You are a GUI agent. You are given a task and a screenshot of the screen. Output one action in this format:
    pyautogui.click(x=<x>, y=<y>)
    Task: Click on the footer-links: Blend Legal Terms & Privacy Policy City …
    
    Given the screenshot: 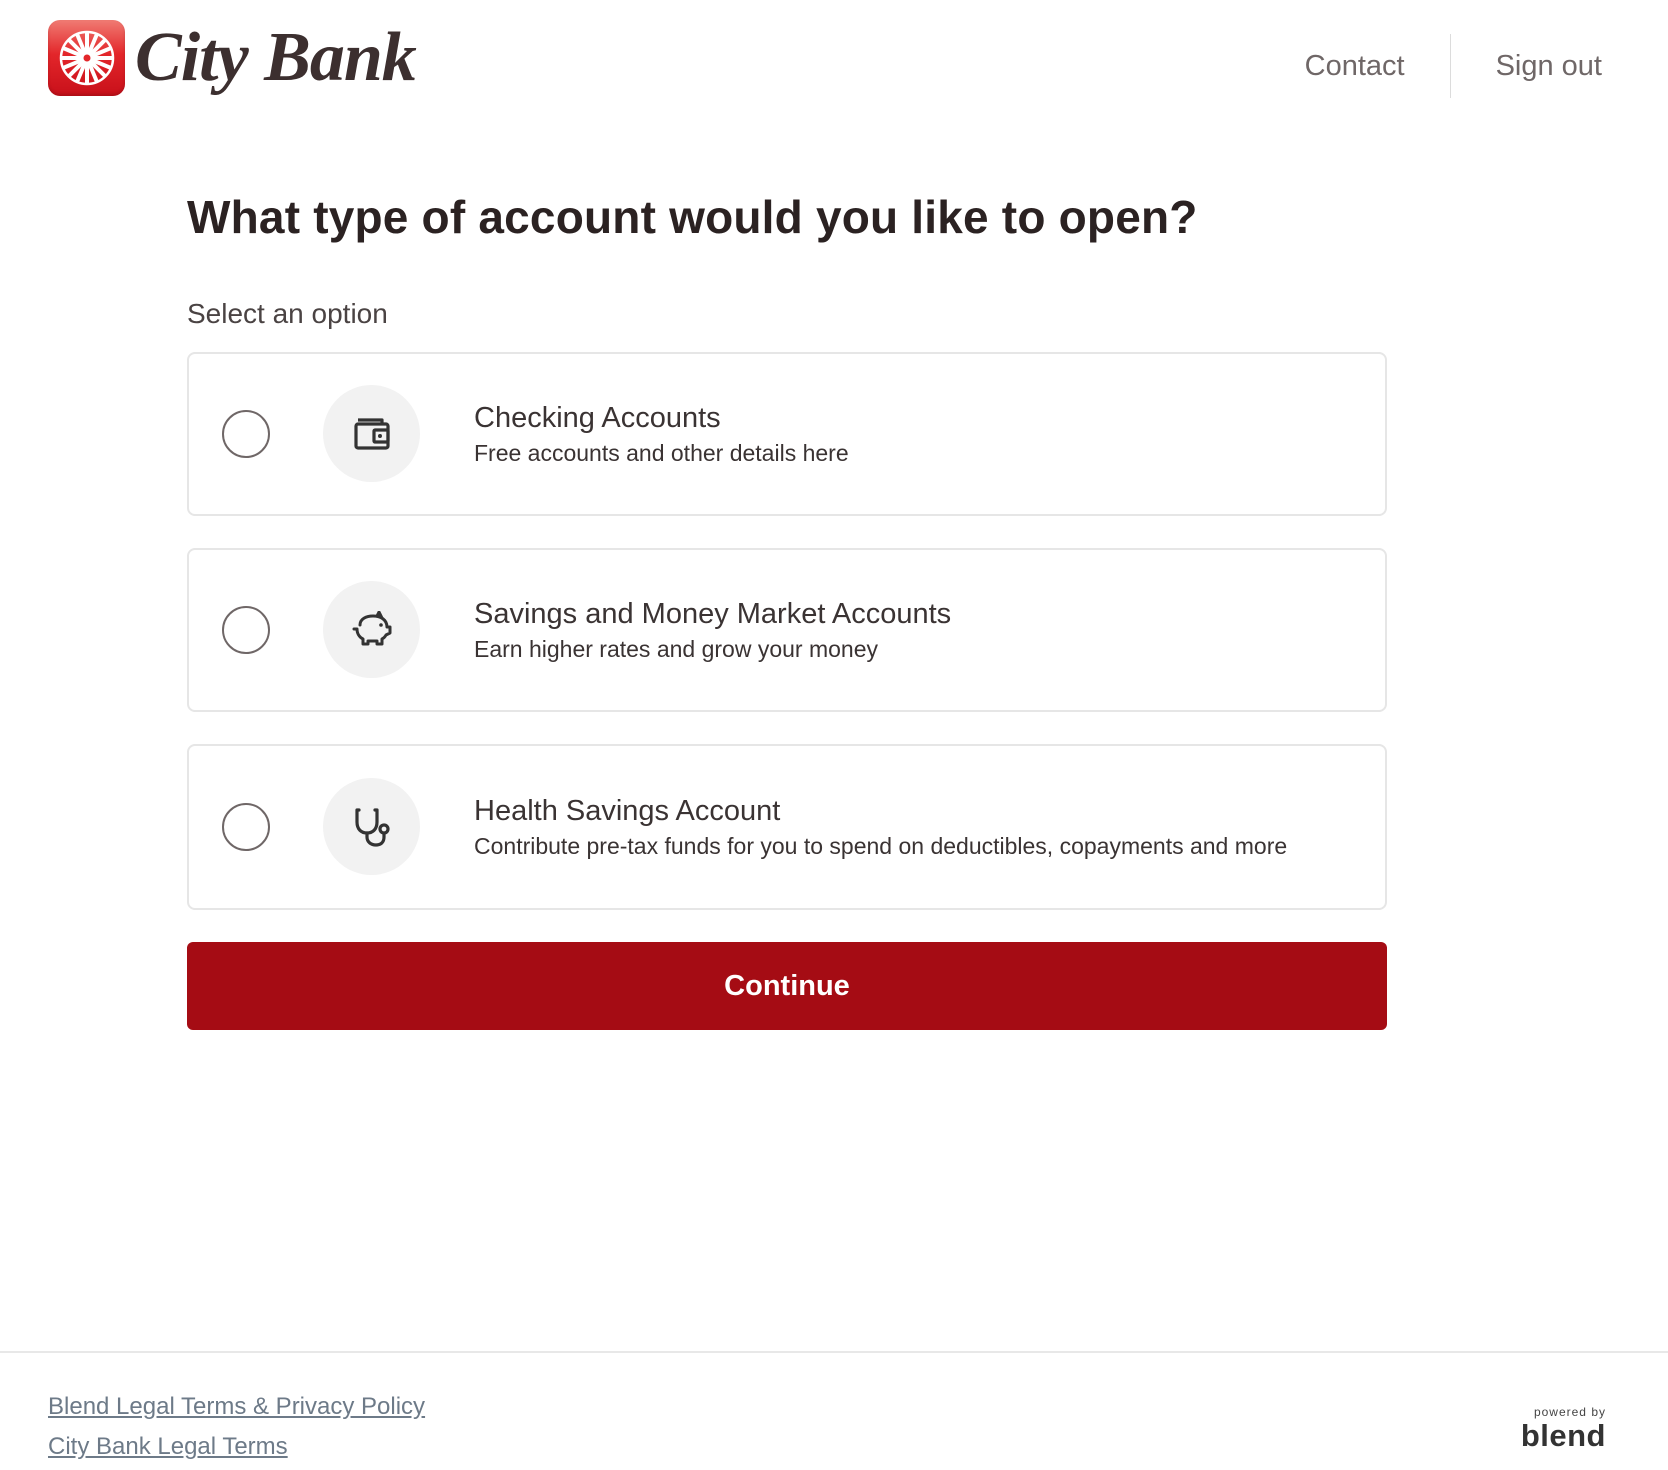 What is the action you would take?
    pyautogui.click(x=236, y=1427)
    